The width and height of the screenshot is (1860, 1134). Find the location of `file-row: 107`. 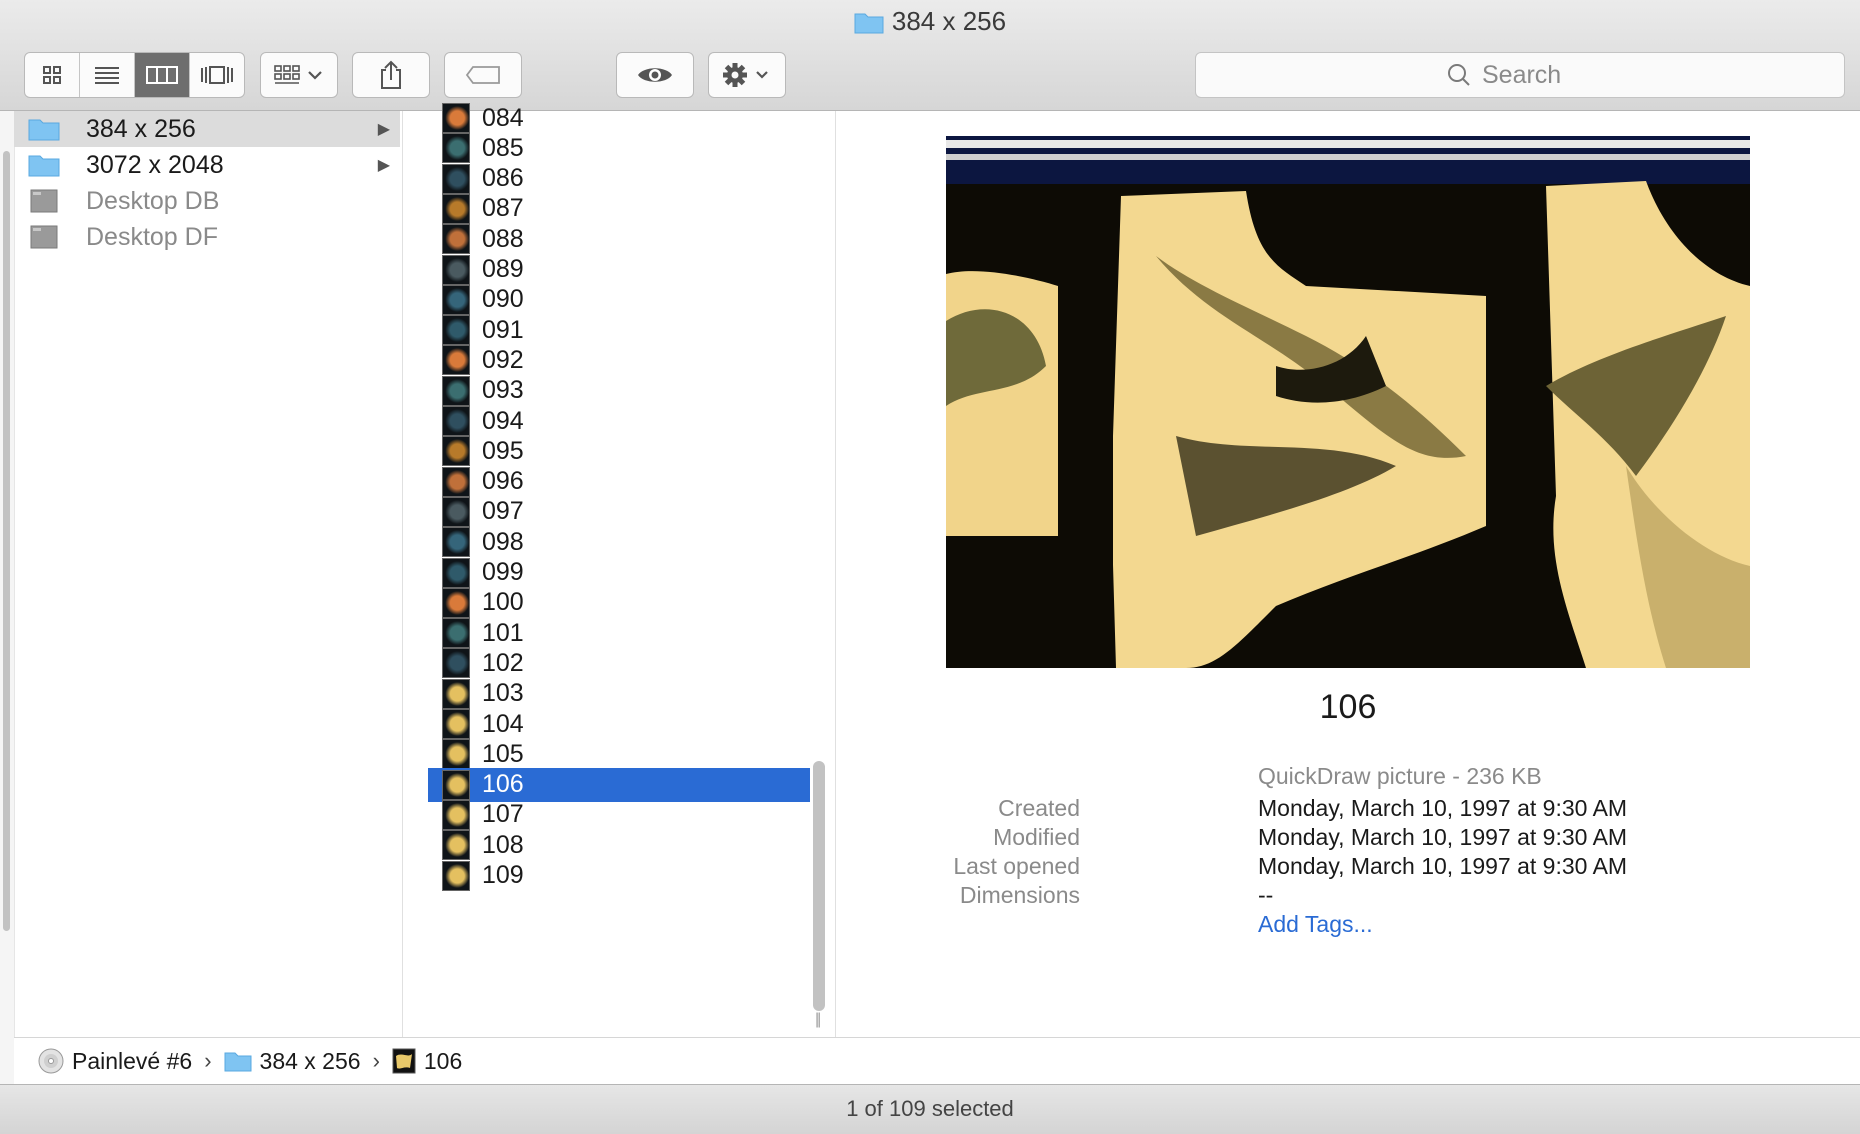

file-row: 107 is located at coordinates (619, 815).